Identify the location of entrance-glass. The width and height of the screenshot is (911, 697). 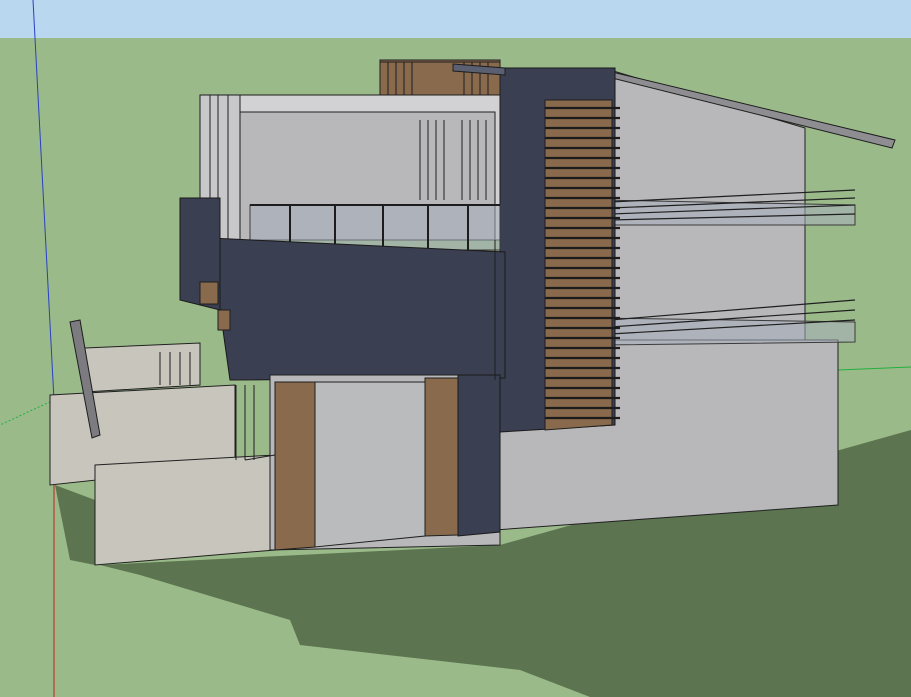
(370, 464).